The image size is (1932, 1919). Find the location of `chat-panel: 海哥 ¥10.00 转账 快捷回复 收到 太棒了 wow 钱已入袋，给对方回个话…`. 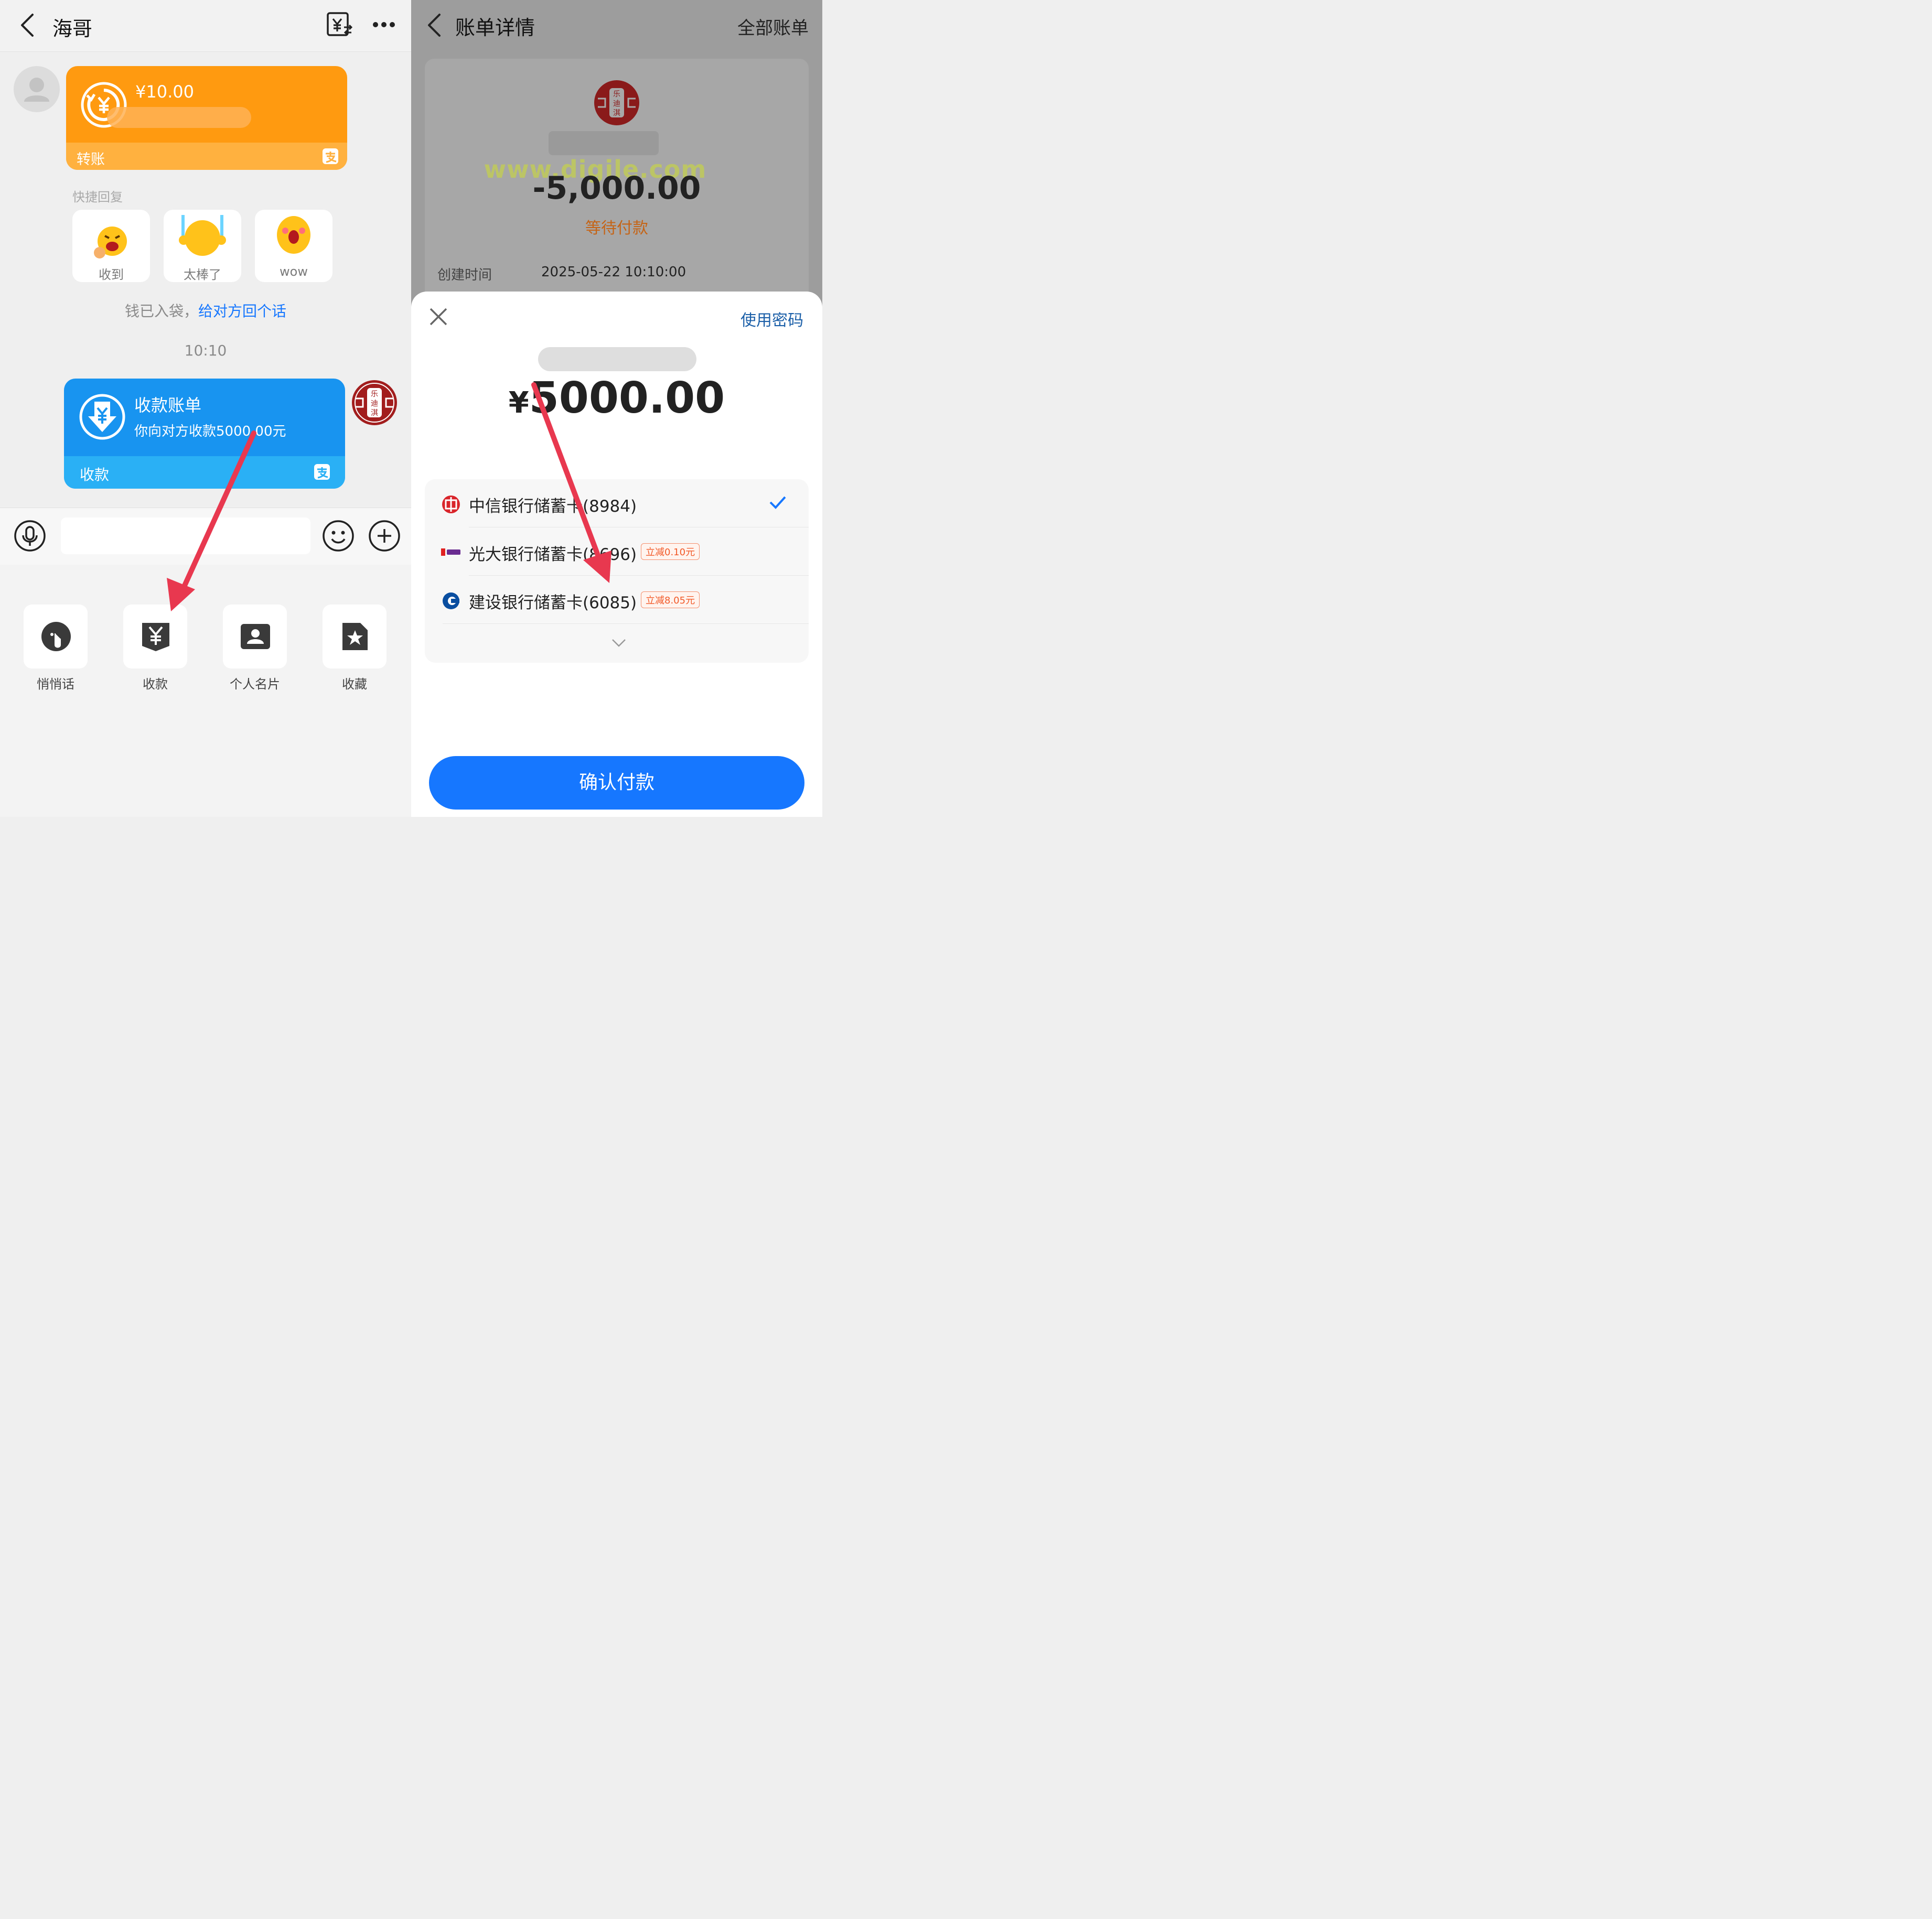

chat-panel: 海哥 ¥10.00 转账 快捷回复 收到 太棒了 wow 钱已入袋，给对方回个话… is located at coordinates (205, 408).